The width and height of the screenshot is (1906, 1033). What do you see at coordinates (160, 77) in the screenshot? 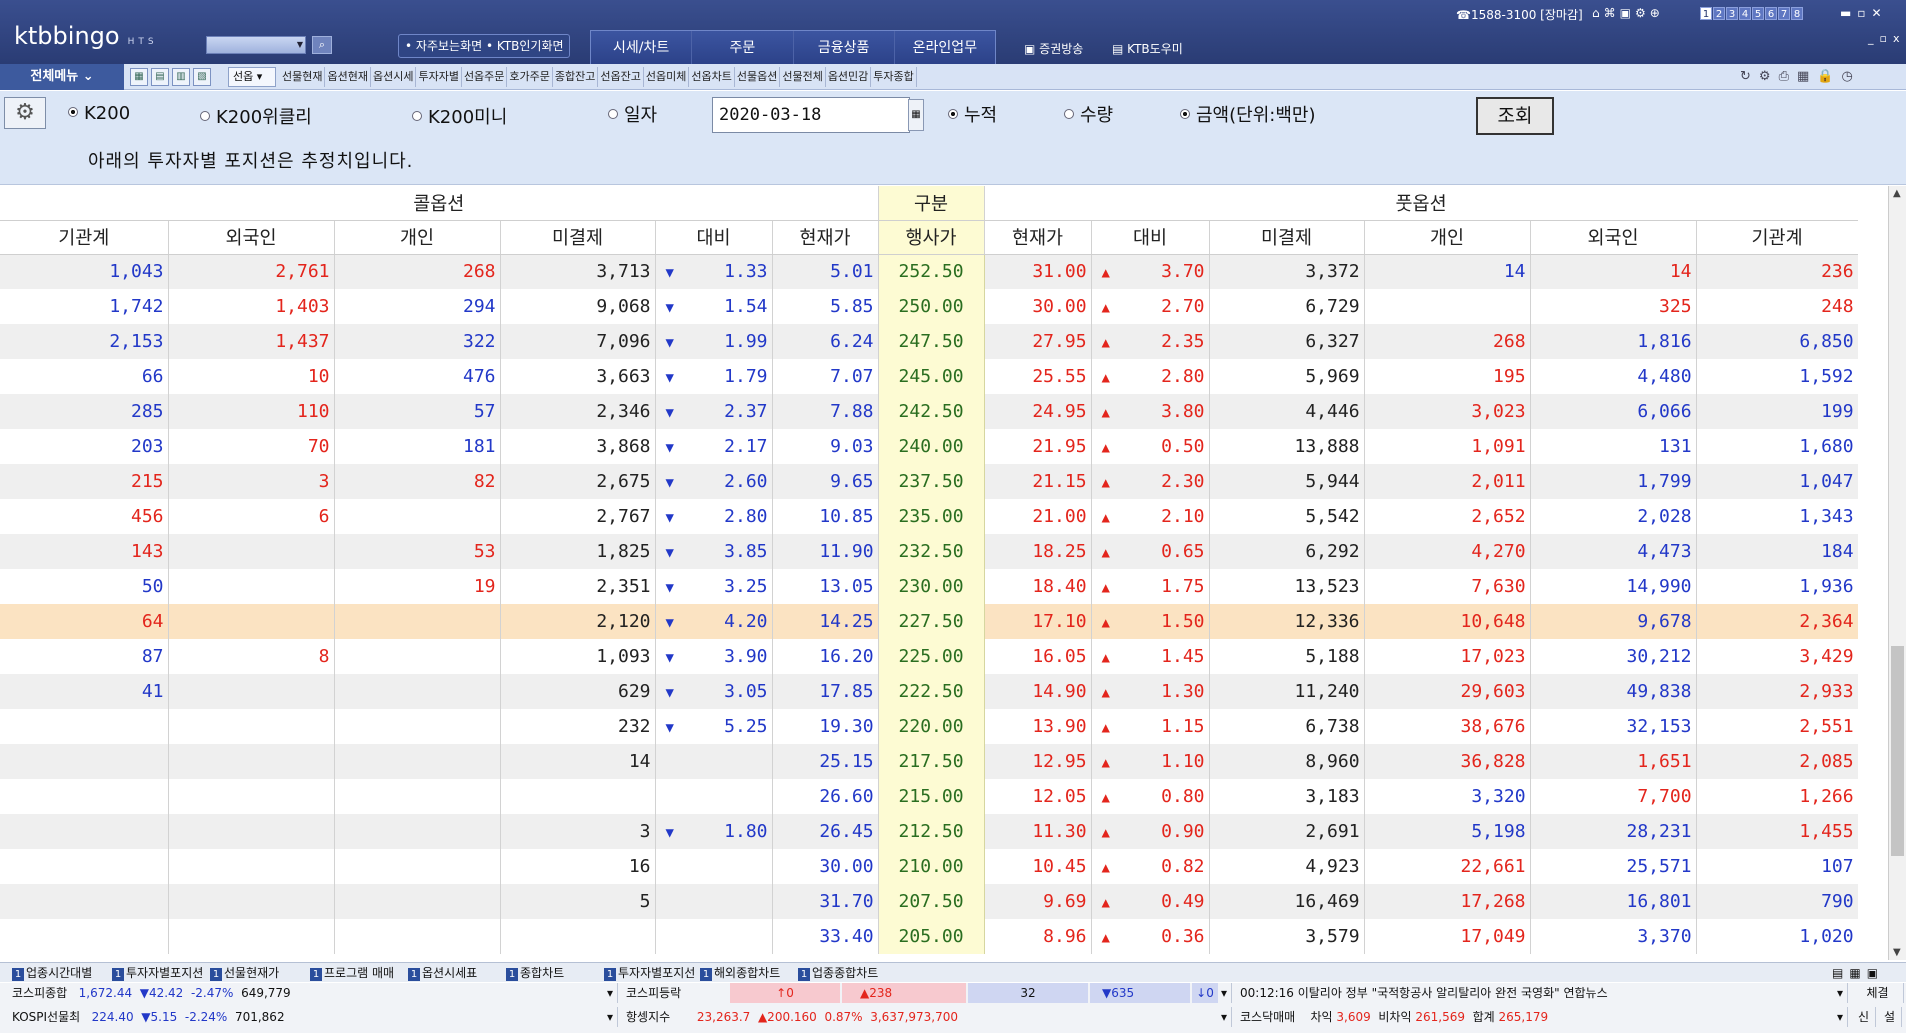
I see `save-icon: ▤` at bounding box center [160, 77].